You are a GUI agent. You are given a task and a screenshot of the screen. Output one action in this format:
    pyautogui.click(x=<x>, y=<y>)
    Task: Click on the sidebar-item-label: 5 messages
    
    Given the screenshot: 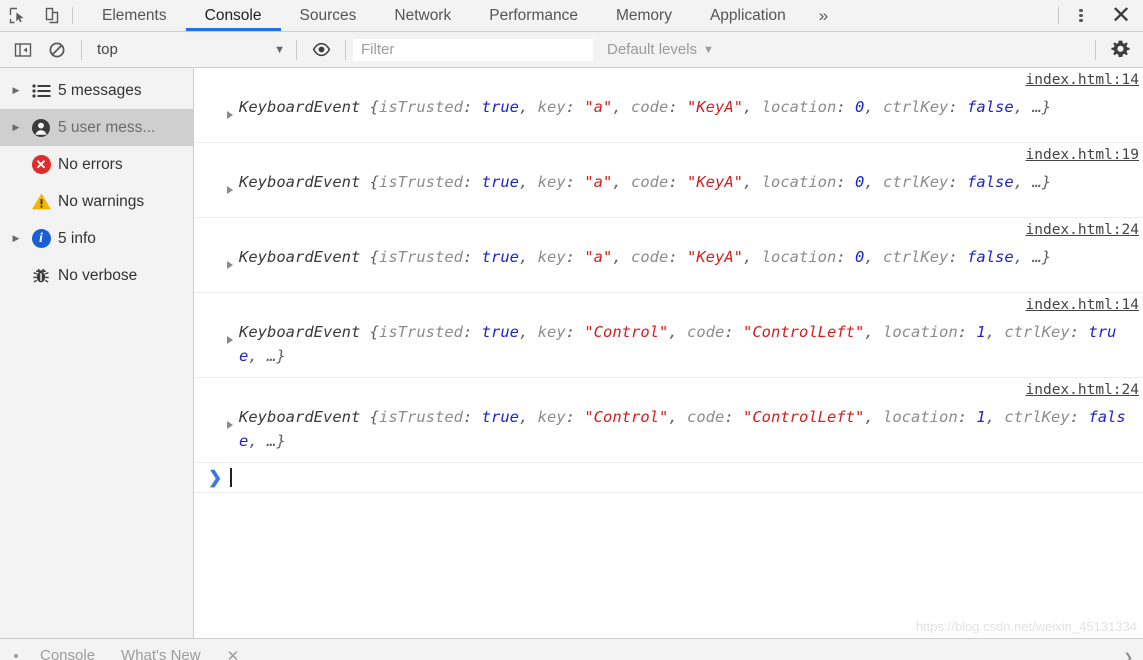 What is the action you would take?
    pyautogui.click(x=100, y=90)
    